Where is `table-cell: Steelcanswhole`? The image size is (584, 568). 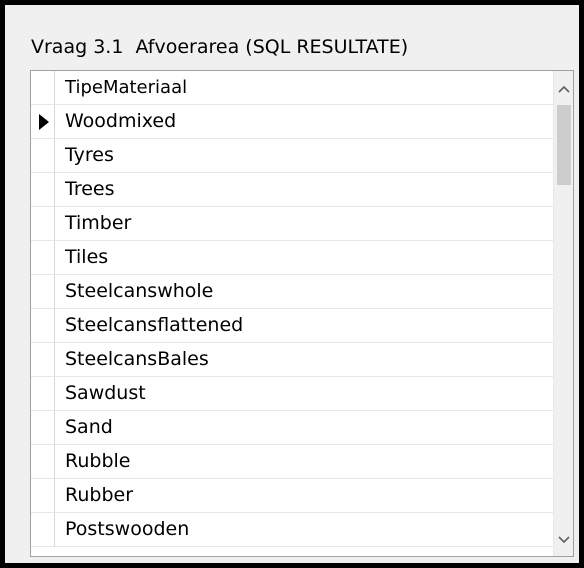 table-cell: Steelcanswhole is located at coordinates (139, 291).